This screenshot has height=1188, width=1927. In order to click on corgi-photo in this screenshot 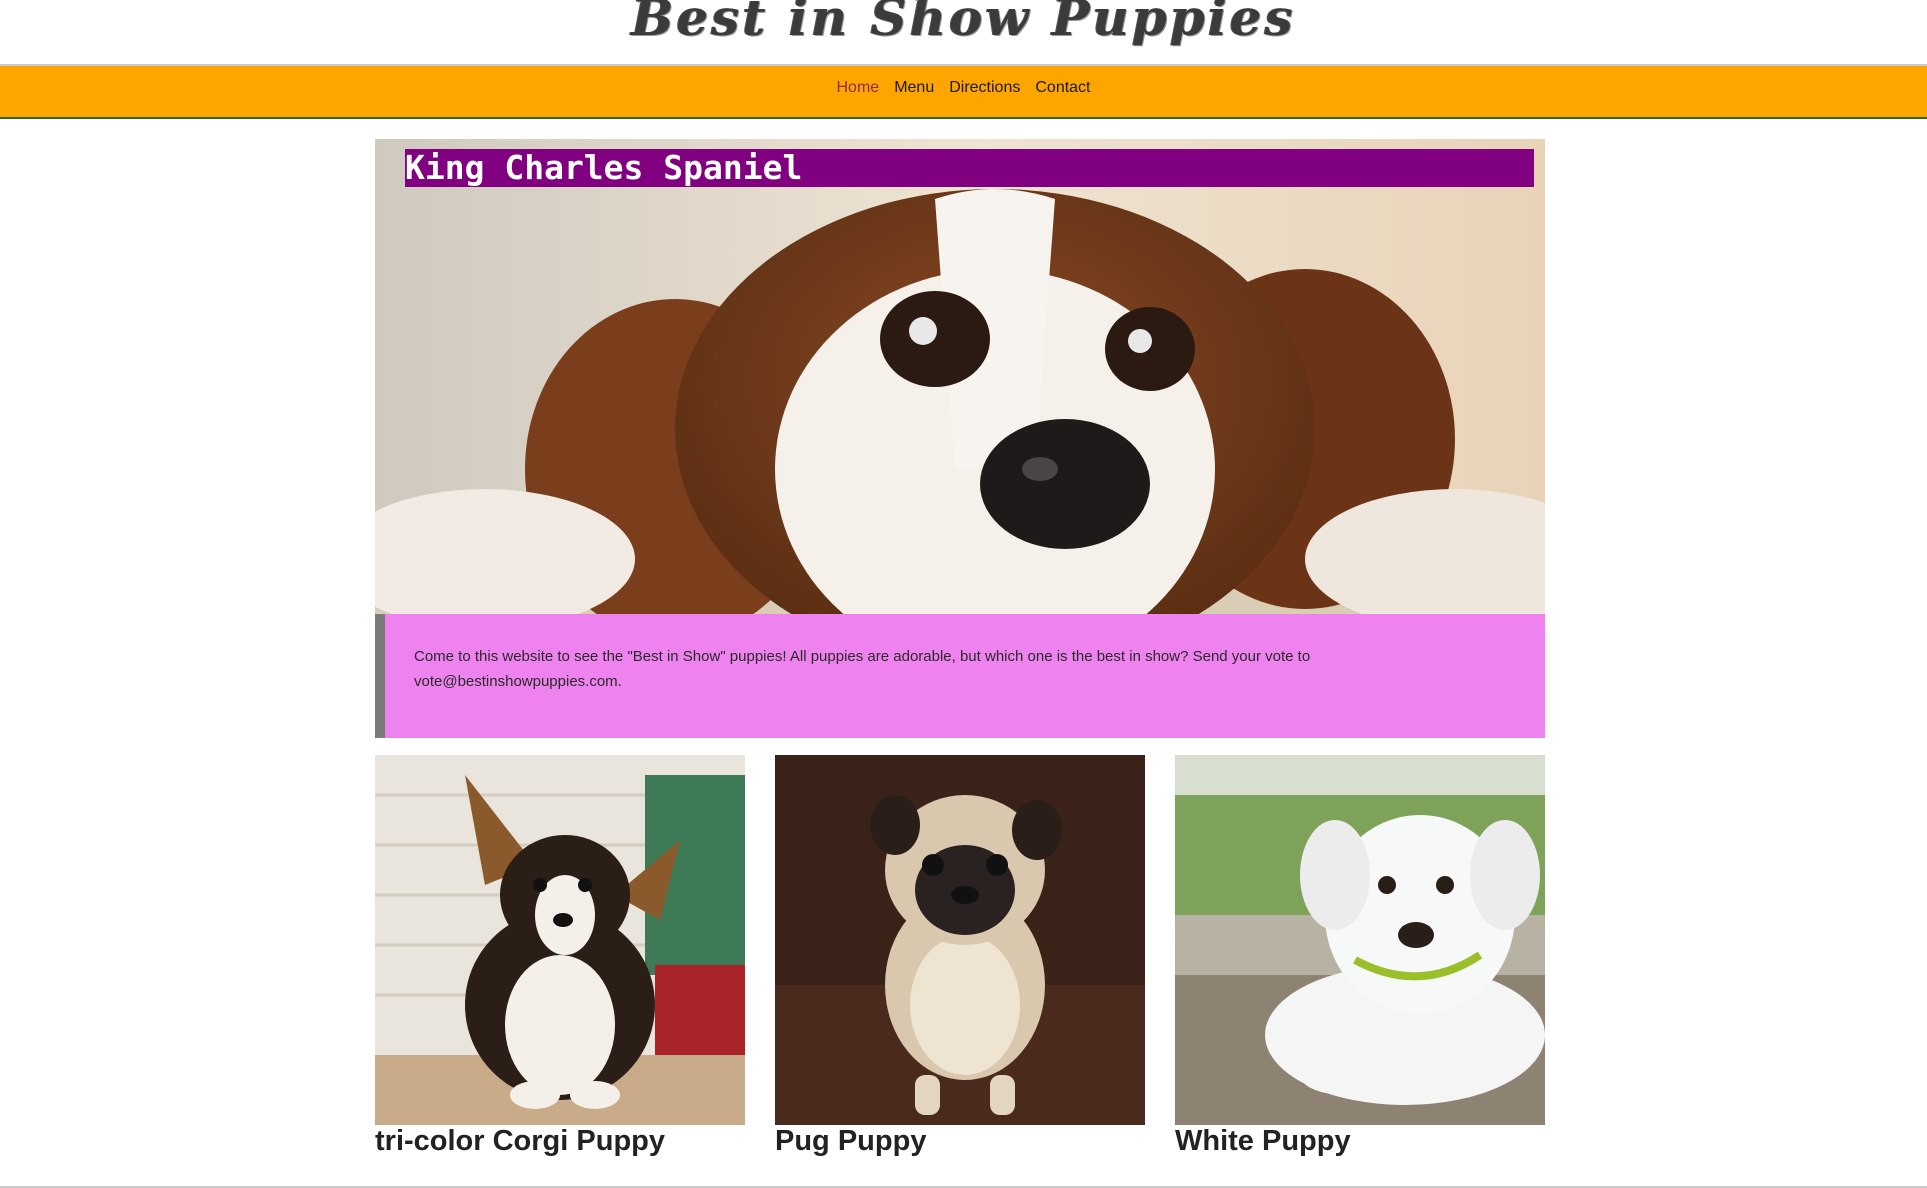, I will do `click(560, 940)`.